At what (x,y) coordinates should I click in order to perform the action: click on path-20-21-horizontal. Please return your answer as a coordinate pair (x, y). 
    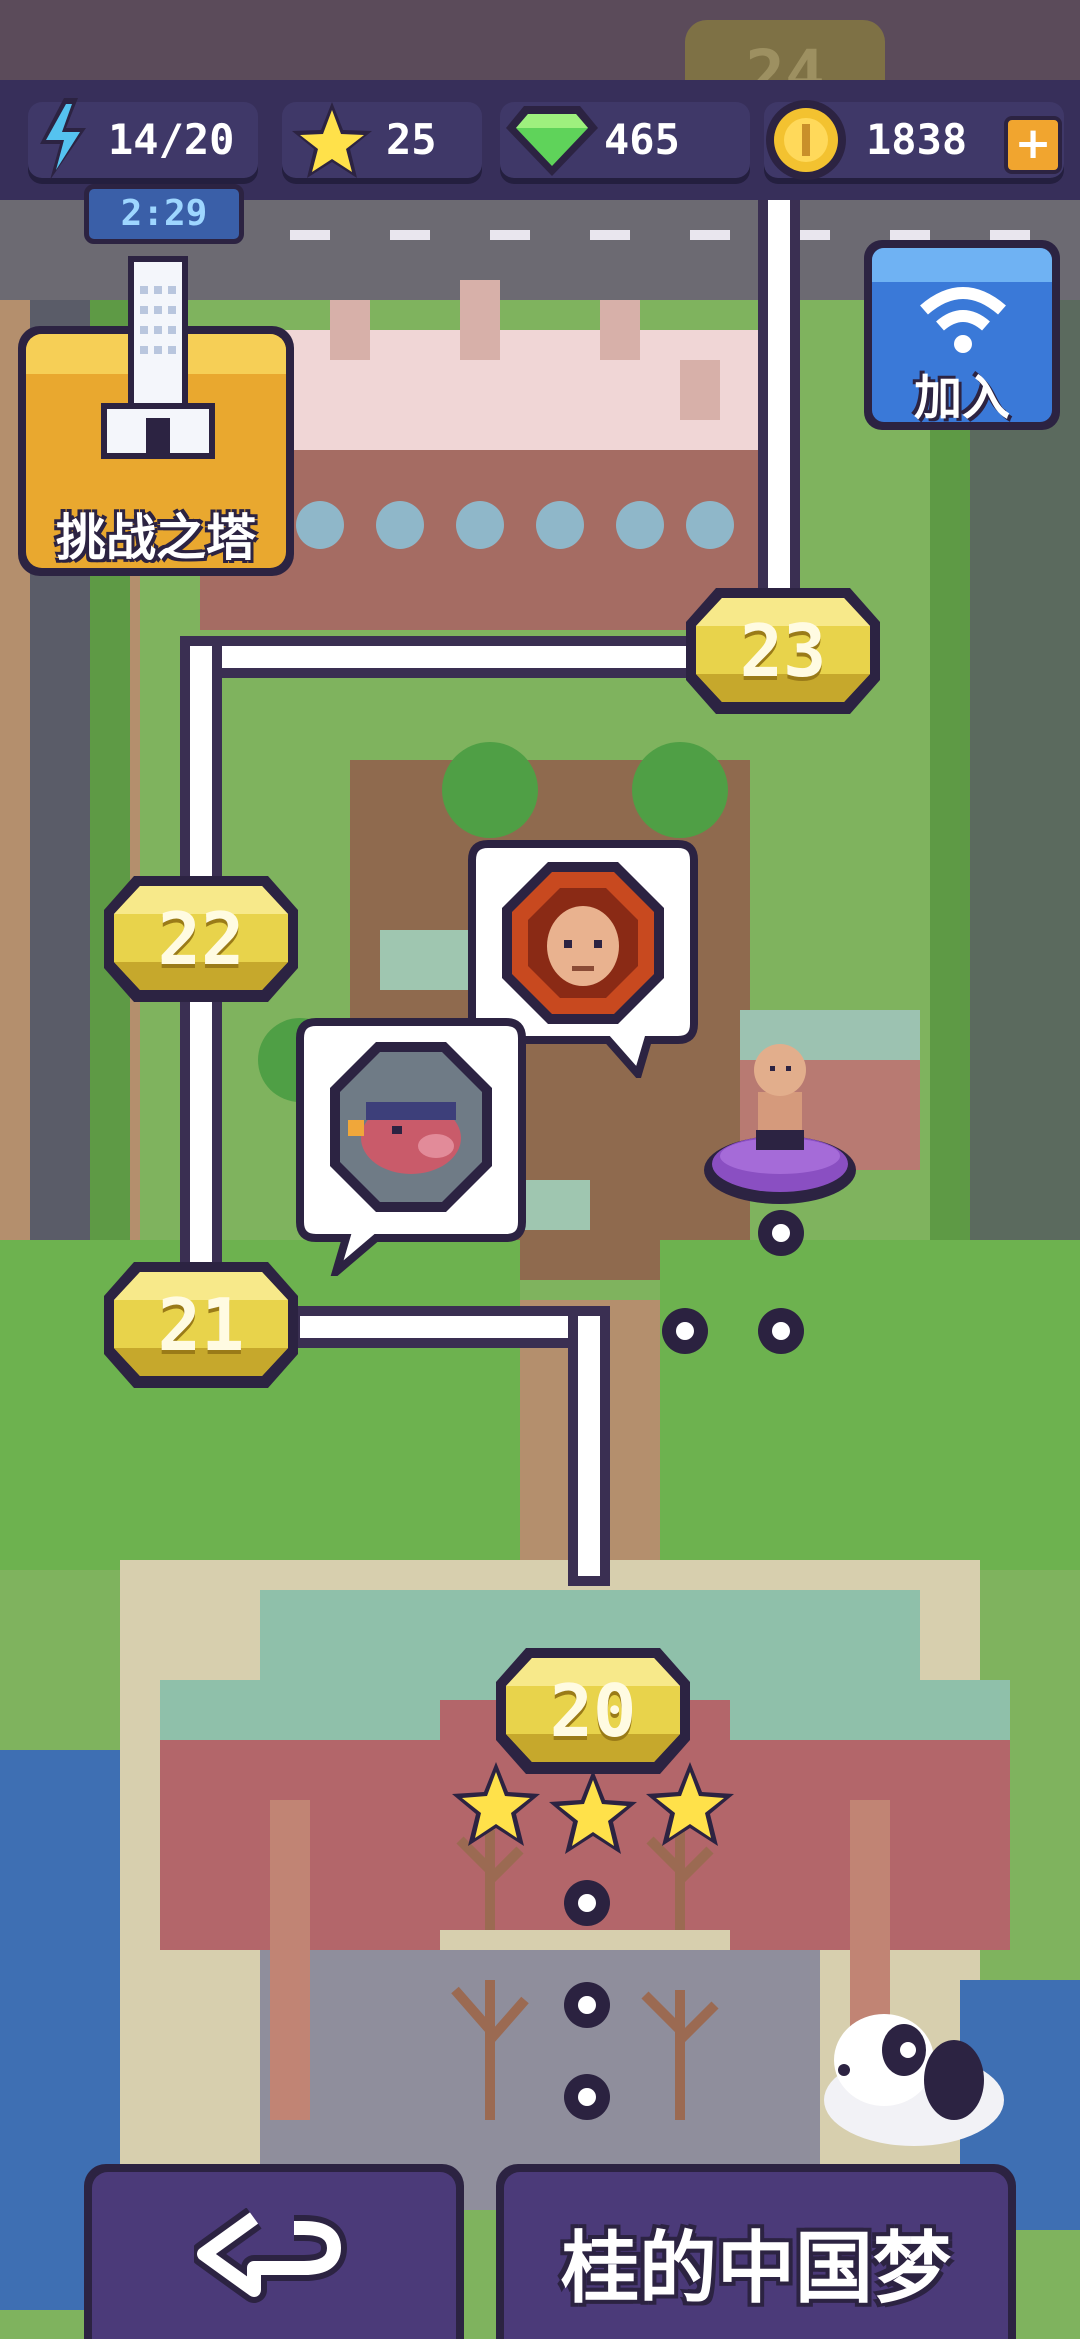
    Looking at the image, I should click on (450, 1327).